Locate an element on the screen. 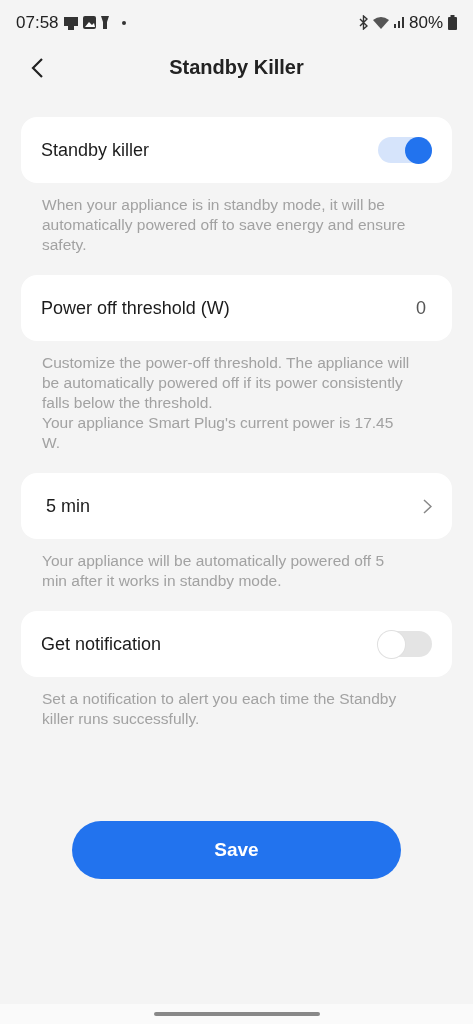 This screenshot has height=1024, width=473. setting-value: 0 is located at coordinates (421, 308).